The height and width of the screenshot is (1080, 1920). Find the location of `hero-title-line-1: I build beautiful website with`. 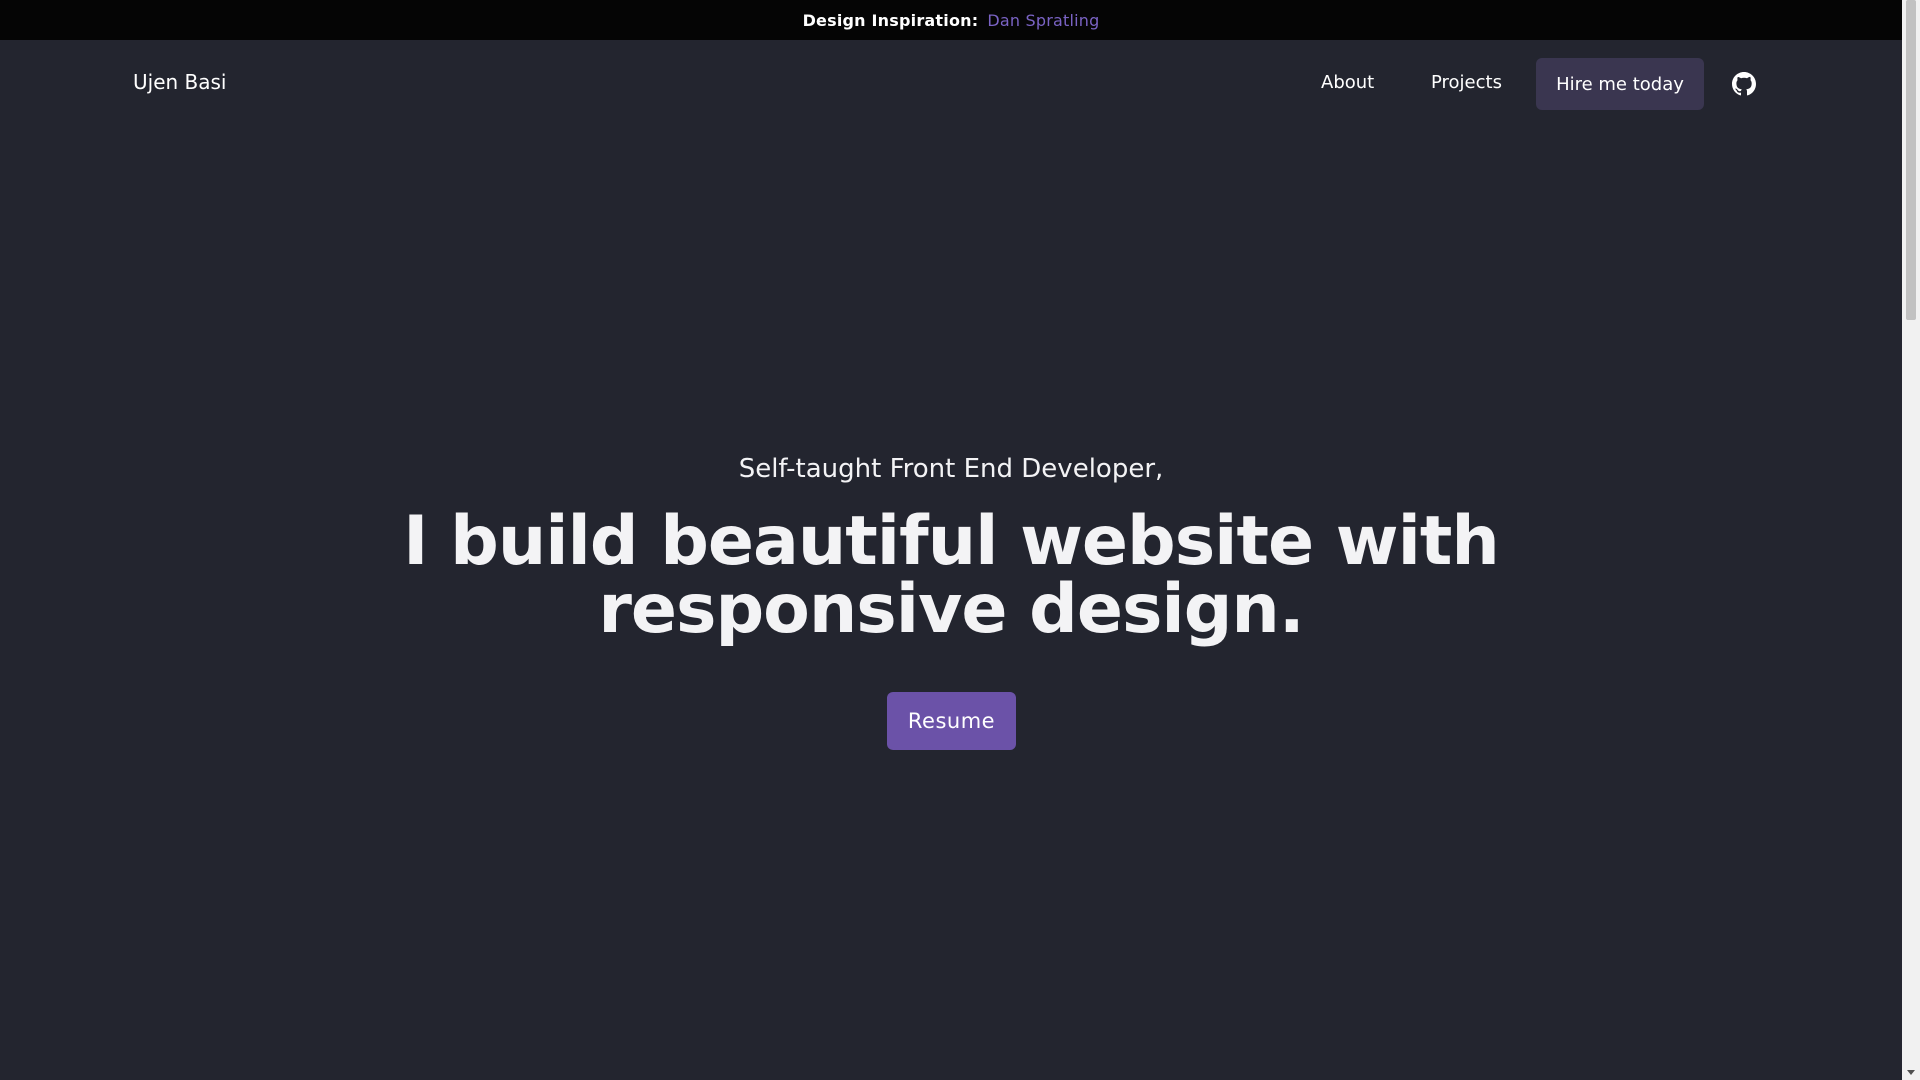

hero-title-line-1: I build beautiful website with is located at coordinates (951, 541).